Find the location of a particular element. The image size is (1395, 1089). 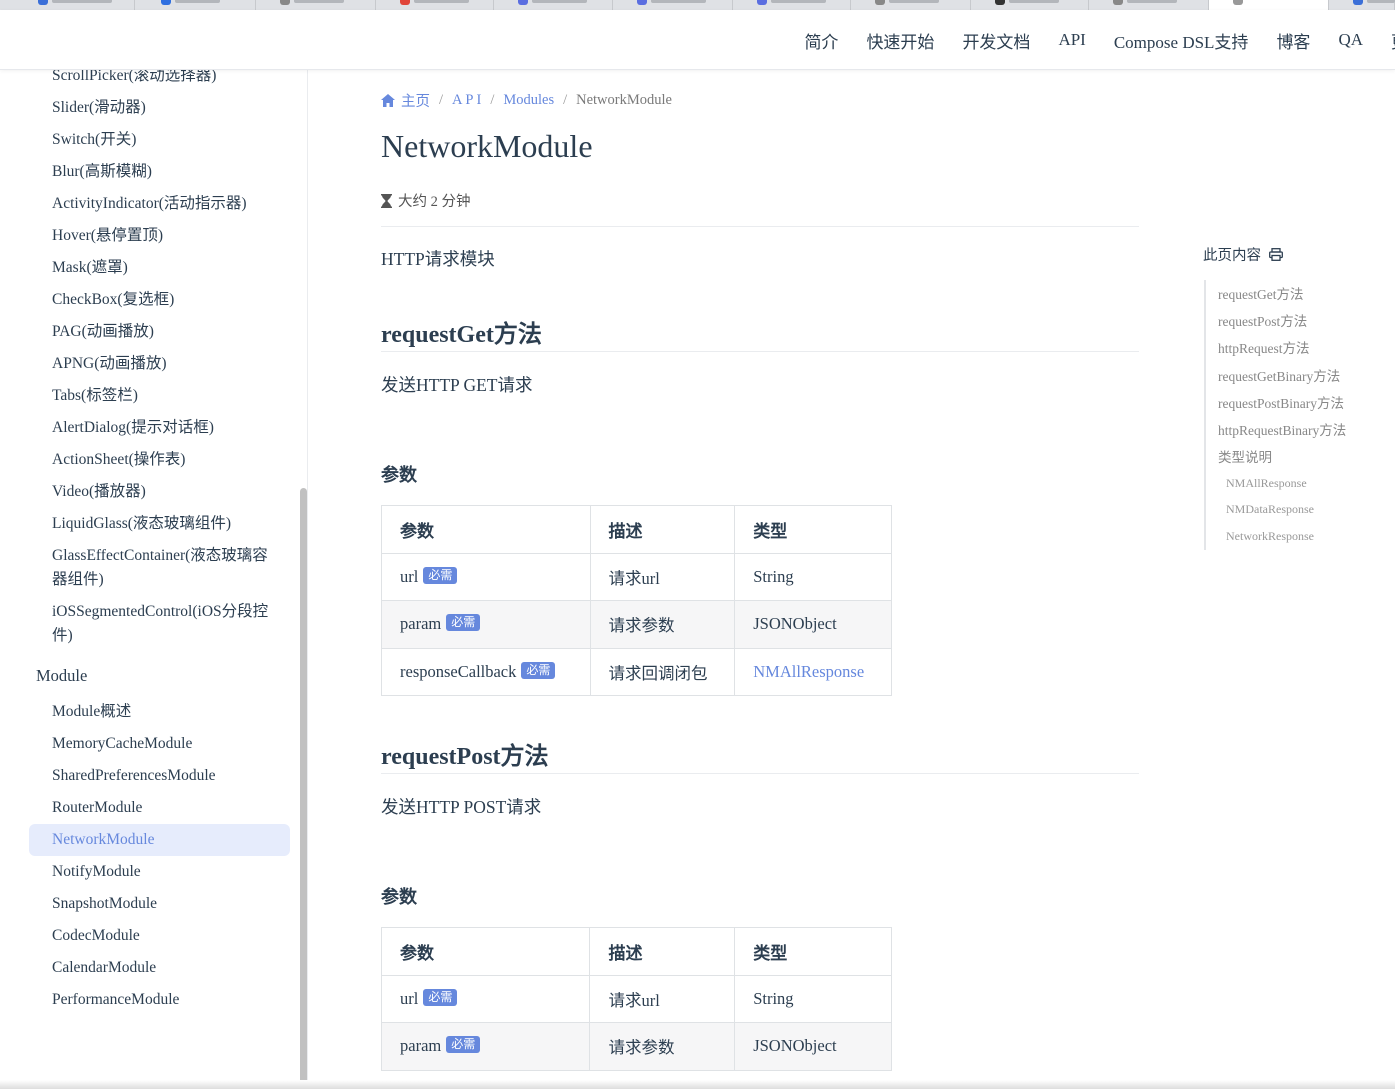

print-icon is located at coordinates (1276, 254).